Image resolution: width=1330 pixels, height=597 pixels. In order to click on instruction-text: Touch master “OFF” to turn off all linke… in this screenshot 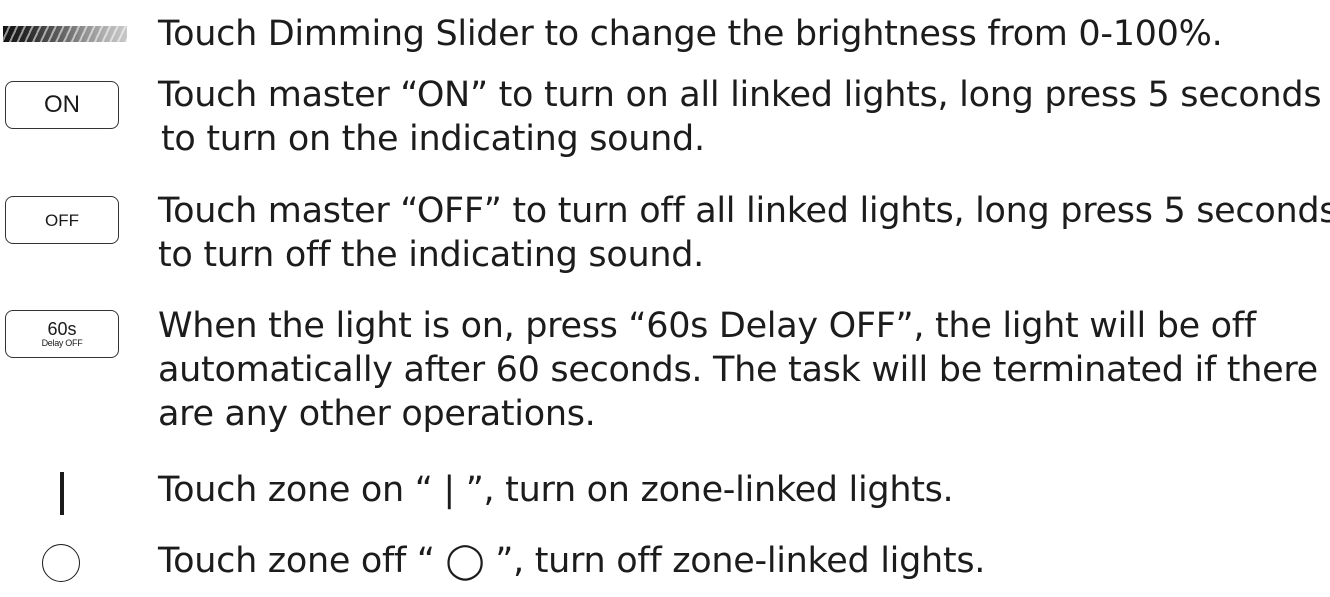, I will do `click(744, 233)`.